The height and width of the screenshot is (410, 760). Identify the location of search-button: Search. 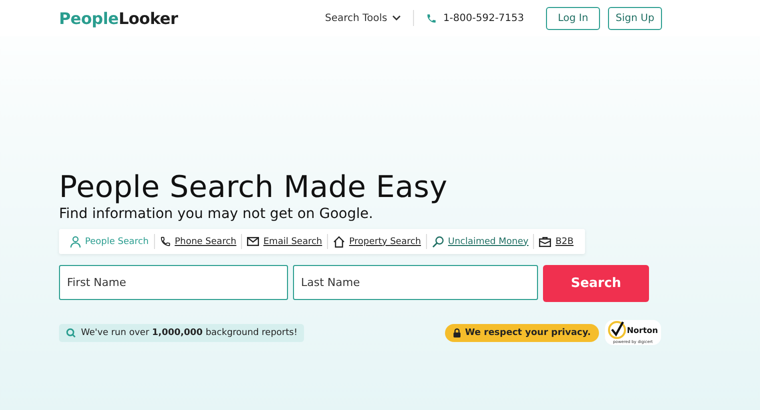
(596, 283).